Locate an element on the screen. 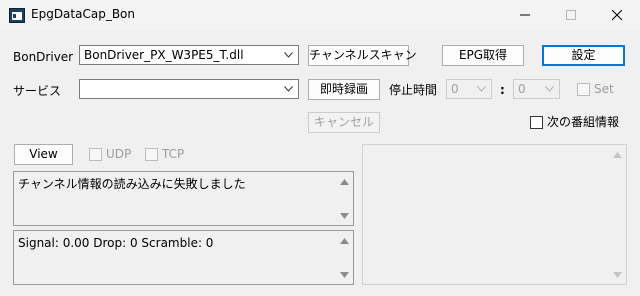 Image resolution: width=640 pixels, height=296 pixels. settings-button: 設定 is located at coordinates (583, 55).